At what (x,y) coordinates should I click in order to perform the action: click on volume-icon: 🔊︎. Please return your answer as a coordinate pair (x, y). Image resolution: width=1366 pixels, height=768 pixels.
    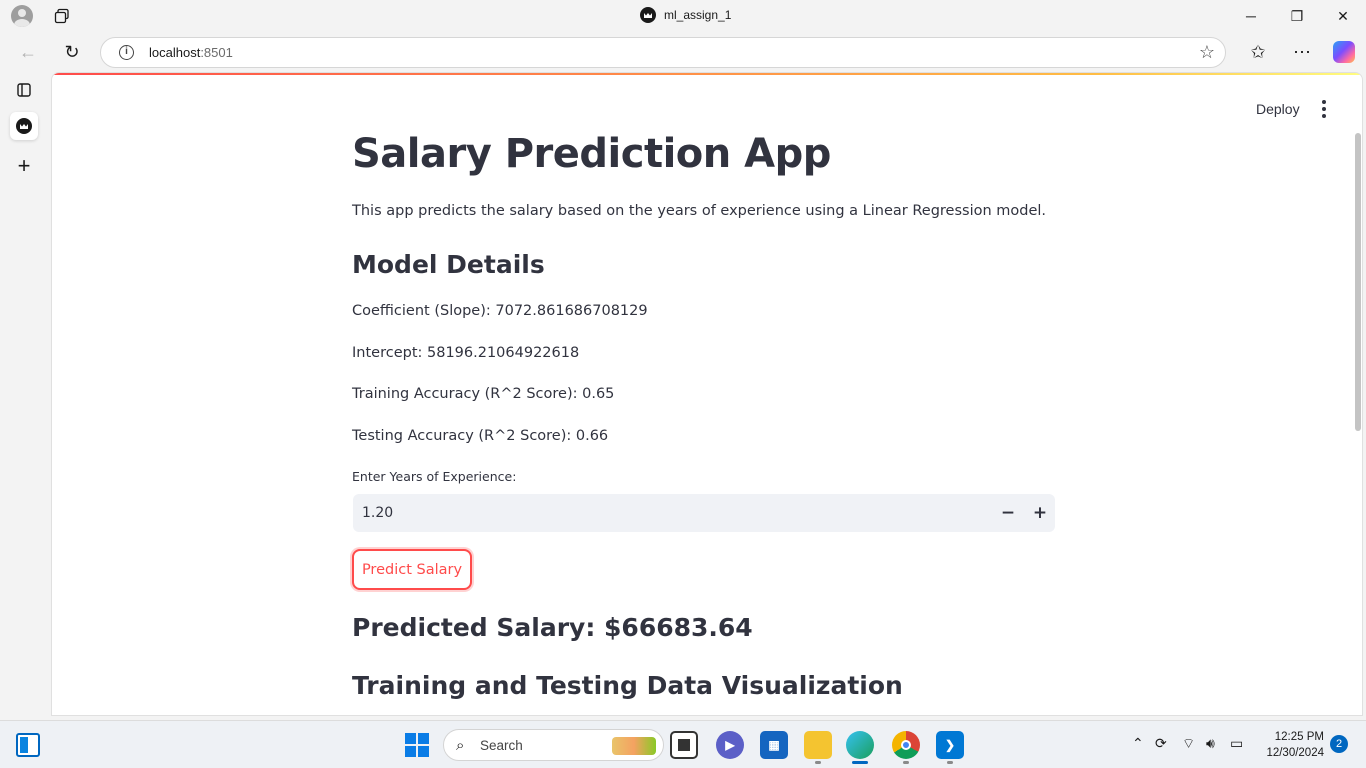
    Looking at the image, I should click on (1210, 743).